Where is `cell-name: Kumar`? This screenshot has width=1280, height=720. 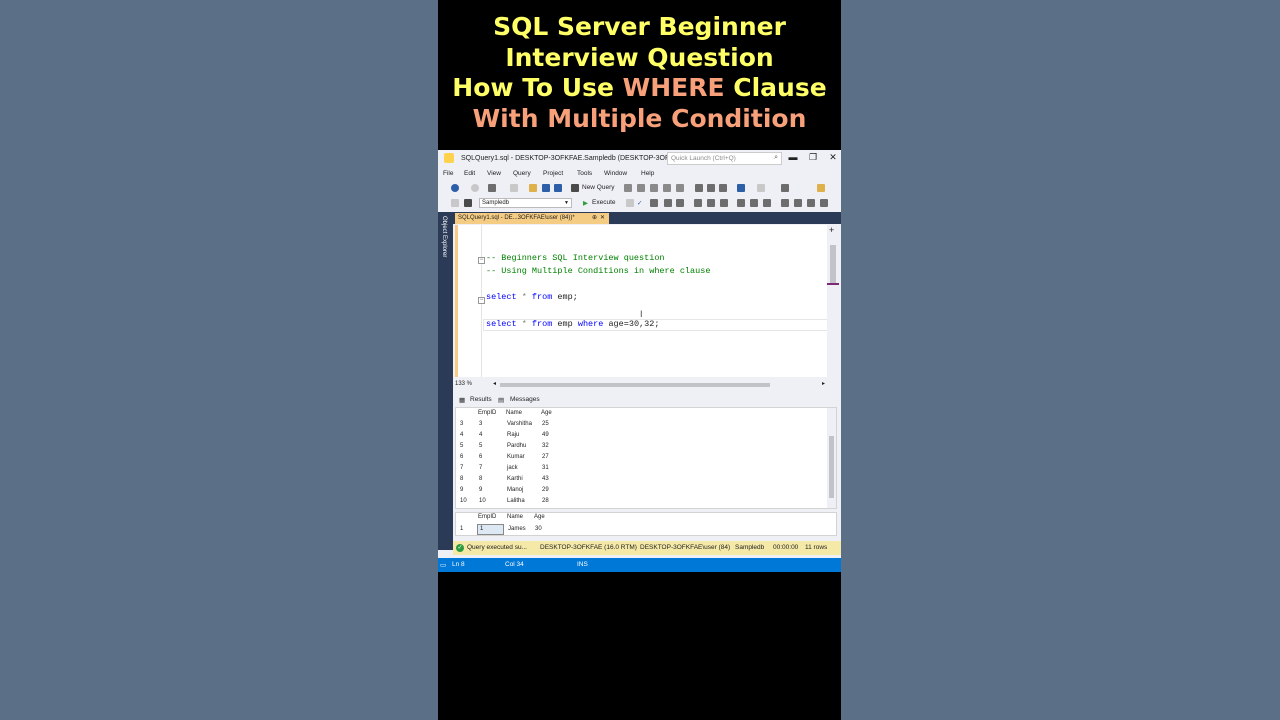
cell-name: Kumar is located at coordinates (516, 457).